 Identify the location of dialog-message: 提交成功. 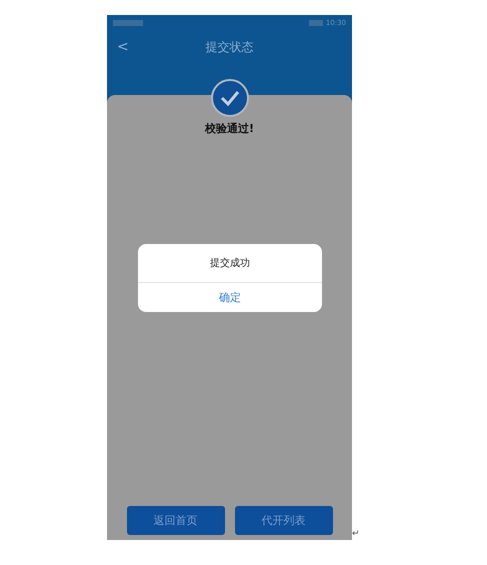
(230, 263).